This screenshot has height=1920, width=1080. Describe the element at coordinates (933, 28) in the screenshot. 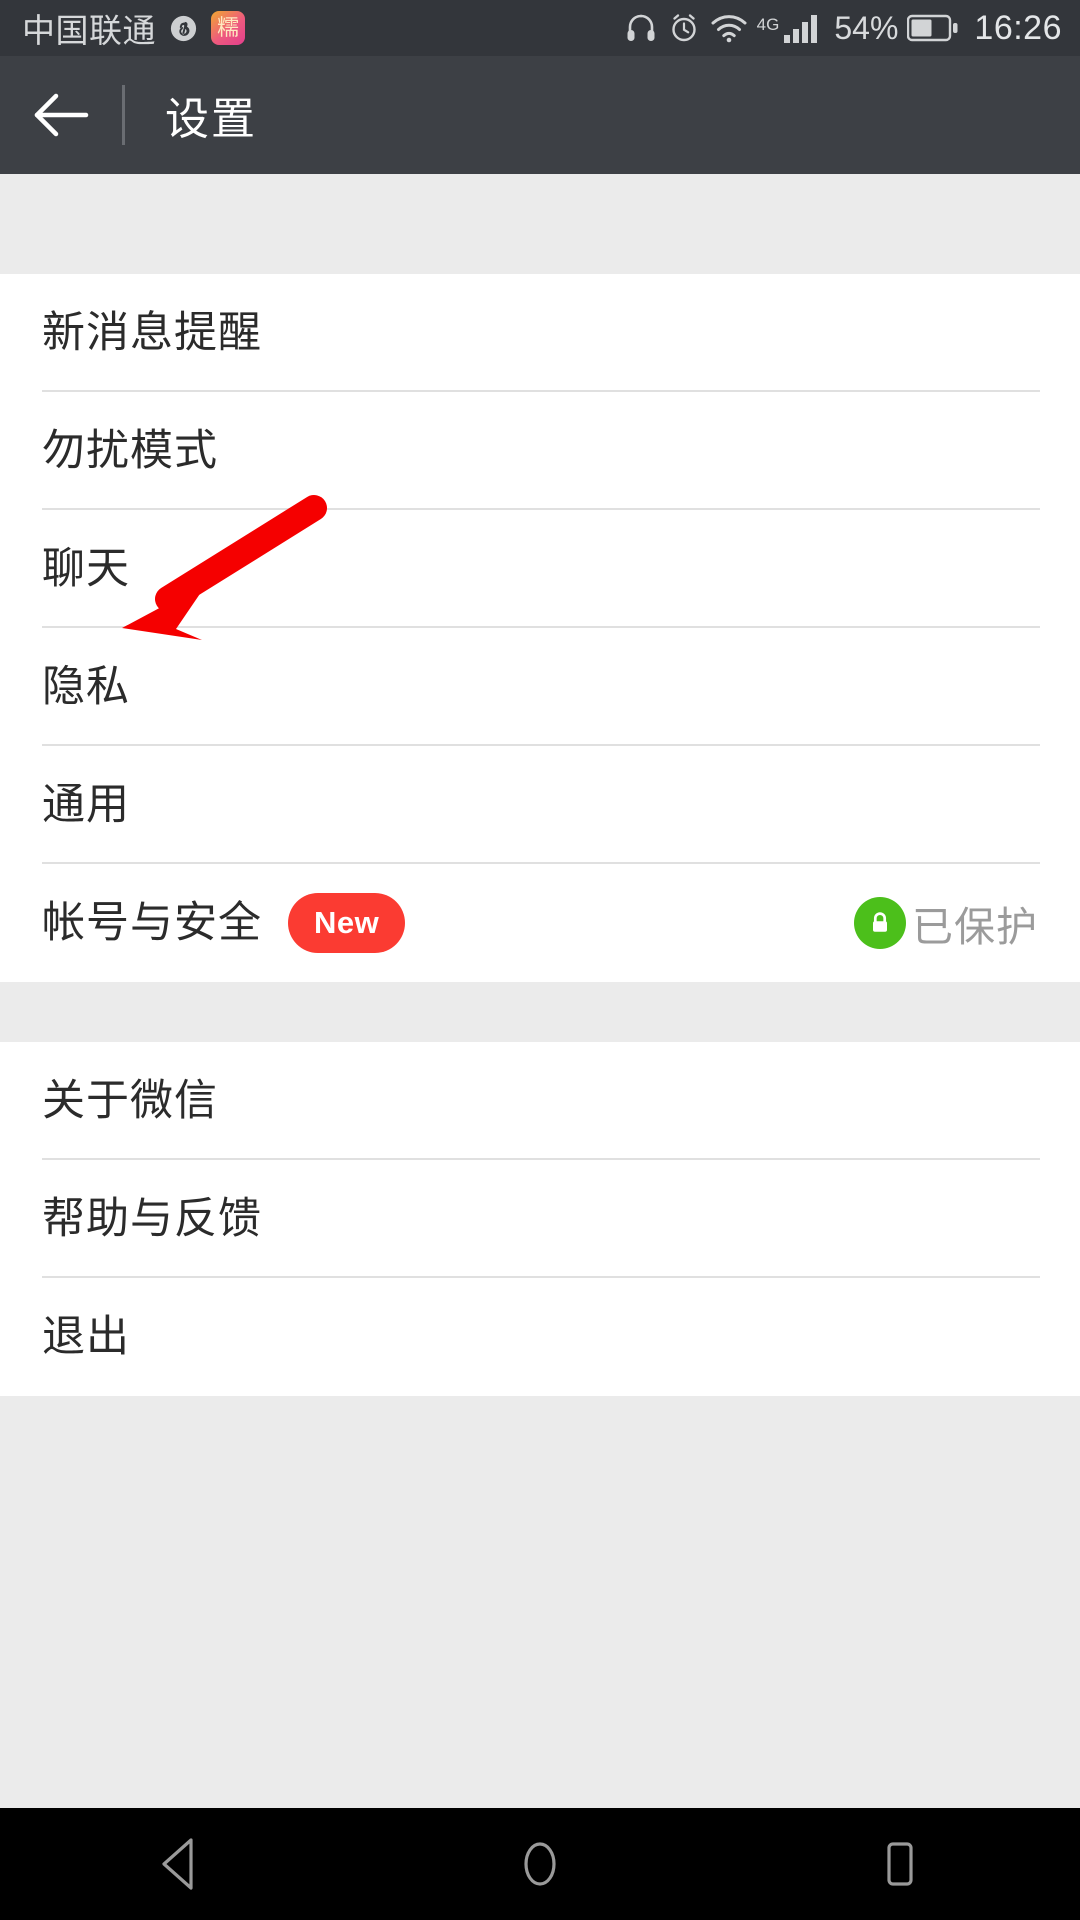

I see `battery-icon` at that location.